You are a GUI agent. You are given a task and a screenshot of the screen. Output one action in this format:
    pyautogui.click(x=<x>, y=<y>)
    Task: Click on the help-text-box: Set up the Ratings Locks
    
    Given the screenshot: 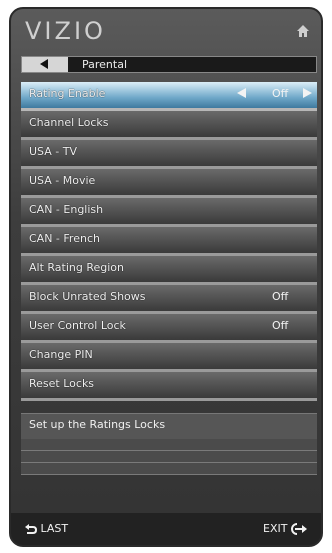 What is the action you would take?
    pyautogui.click(x=169, y=426)
    